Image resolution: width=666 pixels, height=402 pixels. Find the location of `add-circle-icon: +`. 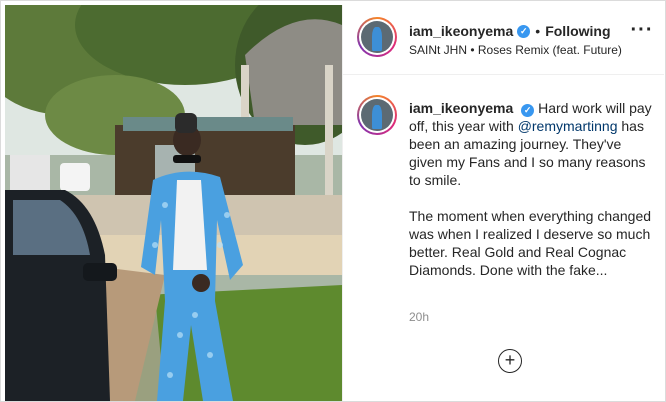

add-circle-icon: + is located at coordinates (510, 361).